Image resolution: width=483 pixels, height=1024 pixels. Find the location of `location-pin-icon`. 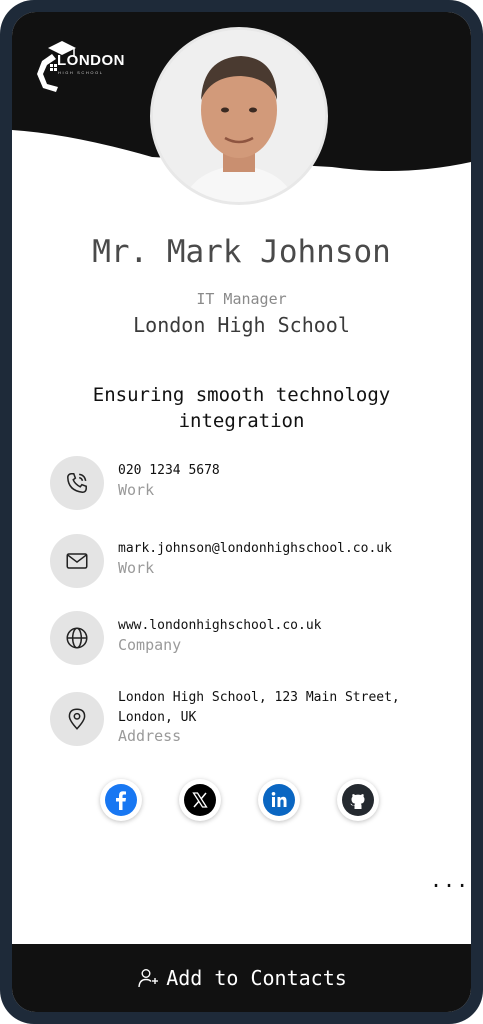

location-pin-icon is located at coordinates (77, 719).